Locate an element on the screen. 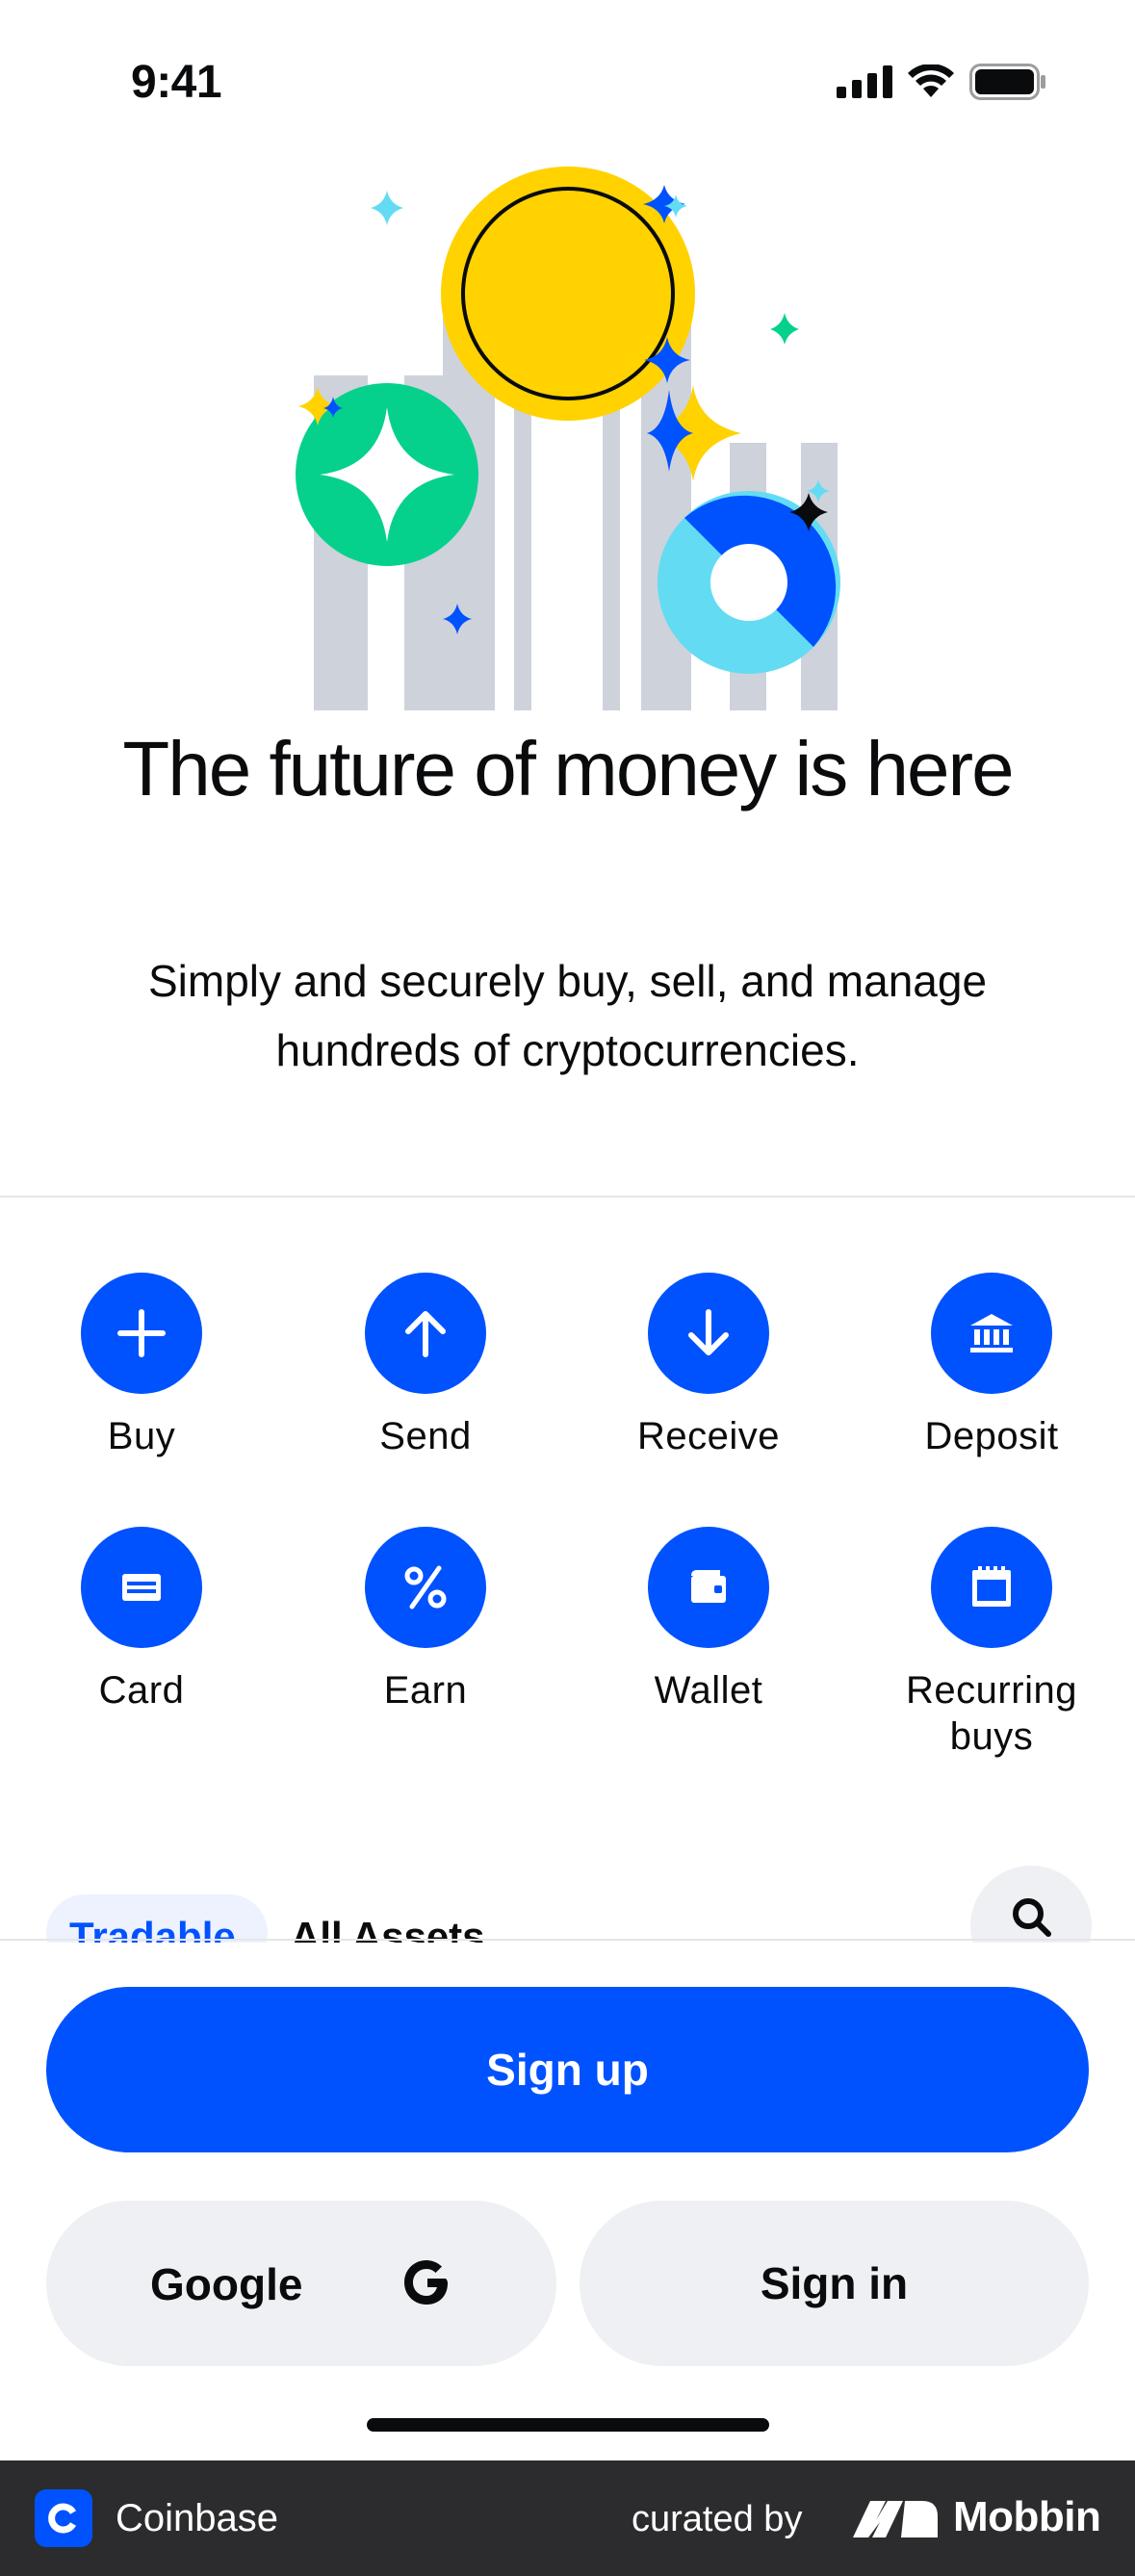  action-recurring-buys: Recurring buys is located at coordinates (992, 1643).